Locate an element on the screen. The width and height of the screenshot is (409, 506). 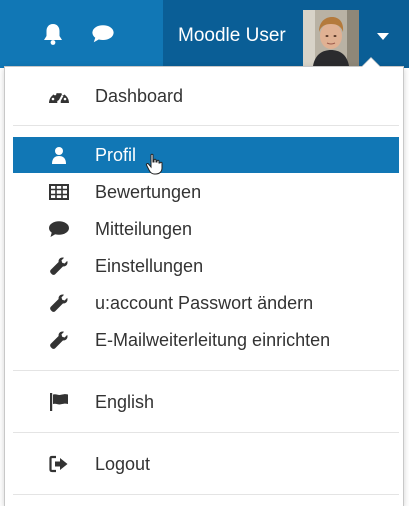
top-navbar: Moodle User is located at coordinates (204, 34).